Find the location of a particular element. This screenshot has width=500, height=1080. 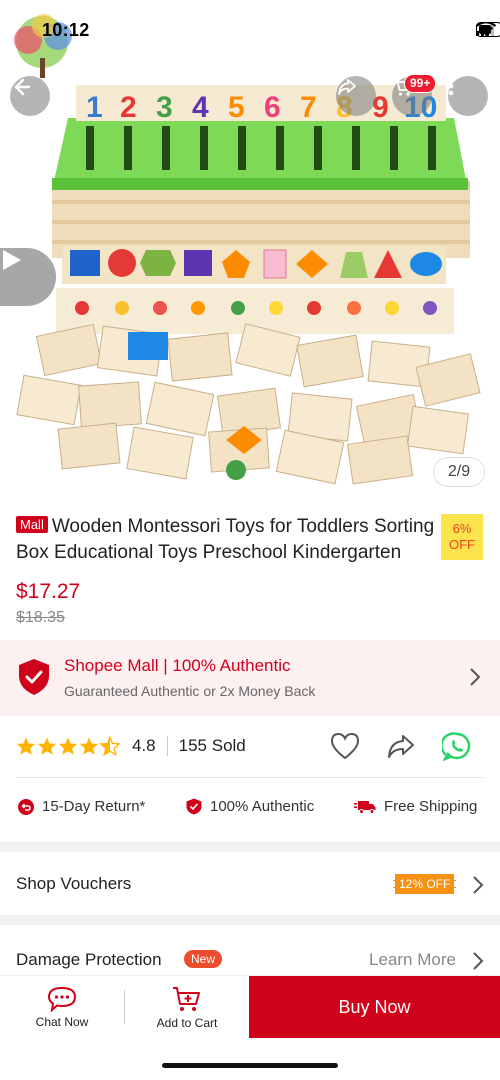

free-shipping-label: Free Shipping is located at coordinates (431, 806).